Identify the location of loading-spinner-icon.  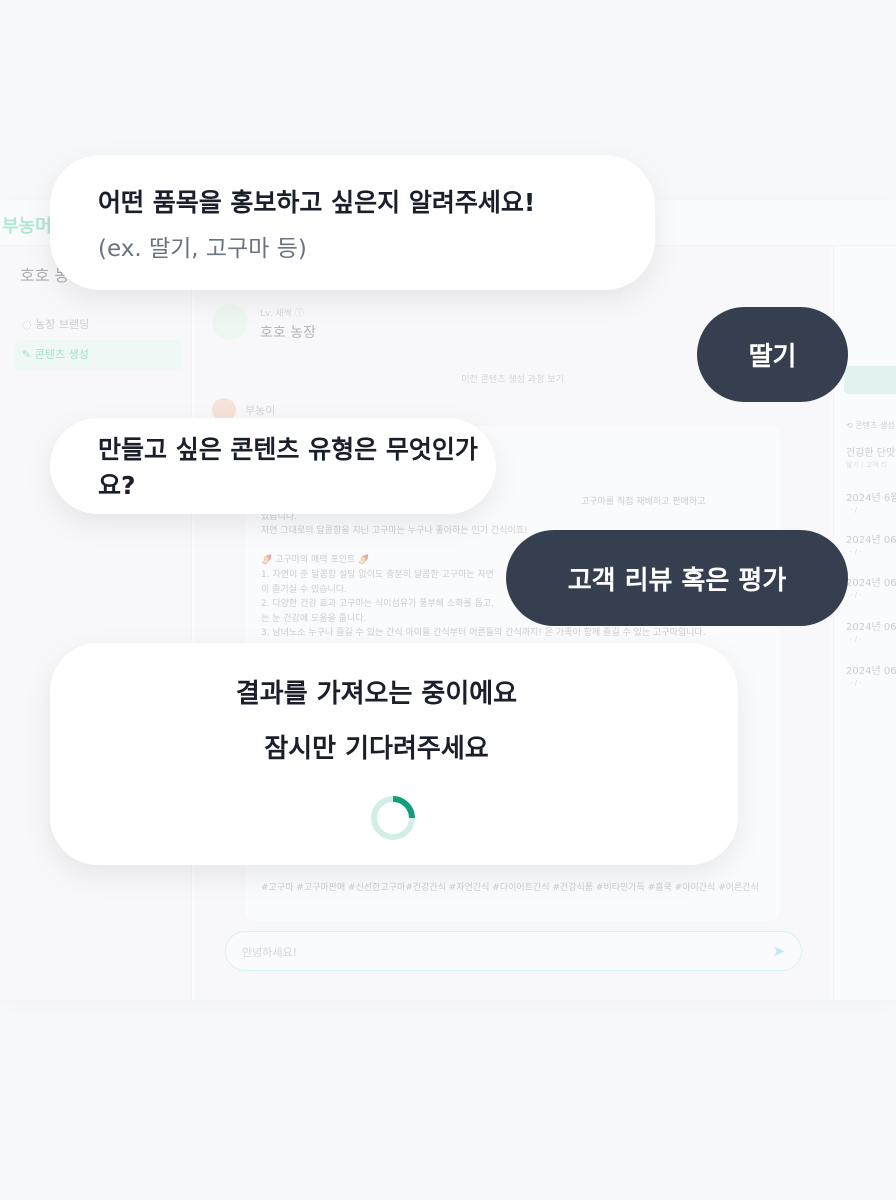
(393, 818).